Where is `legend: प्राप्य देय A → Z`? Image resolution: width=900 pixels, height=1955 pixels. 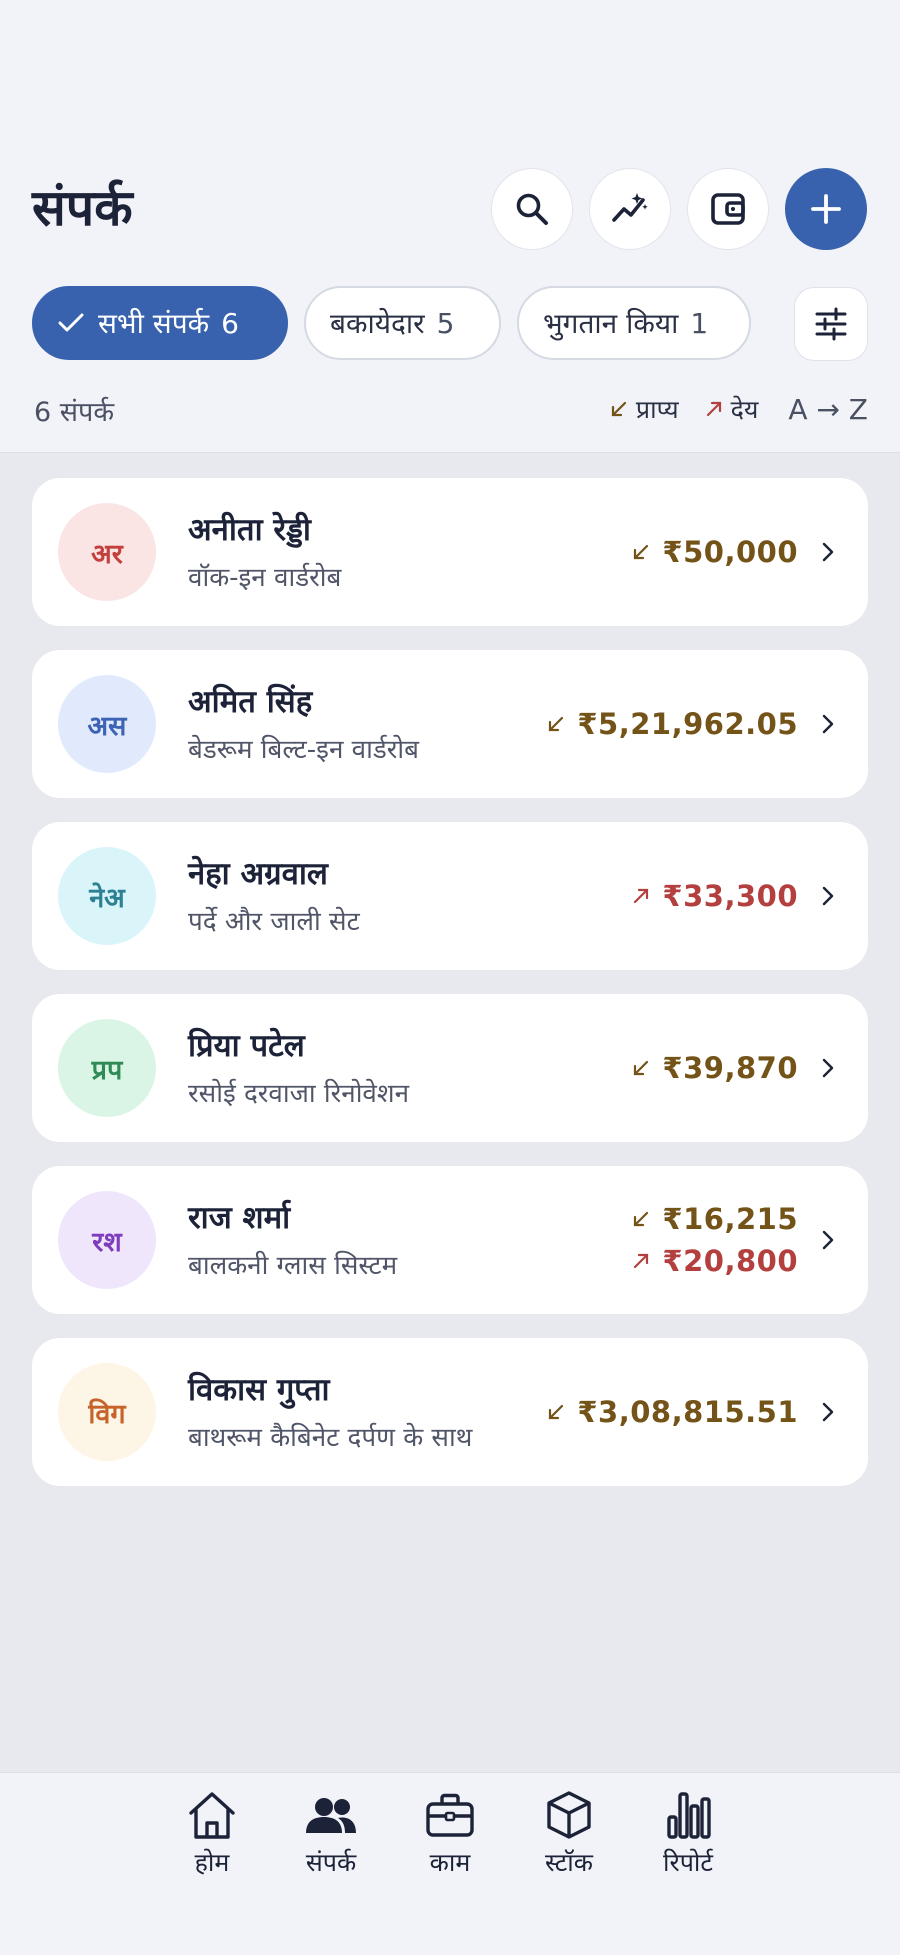 legend: प्राप्य देय A → Z is located at coordinates (732, 409).